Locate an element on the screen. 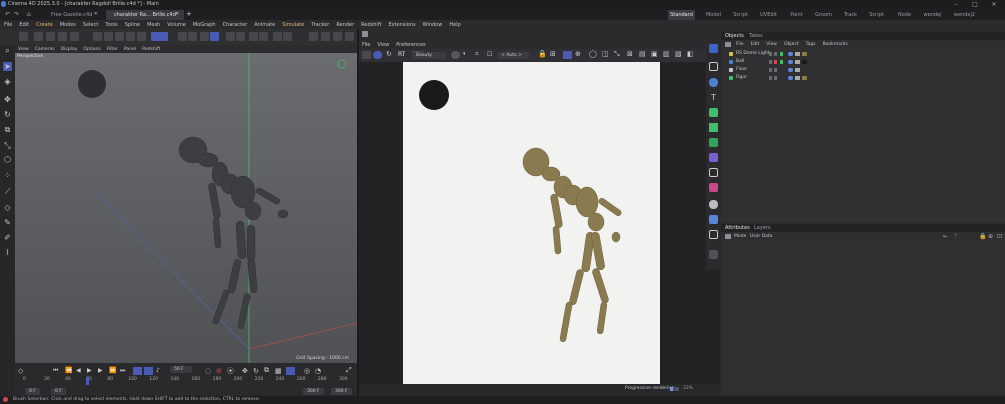 The height and width of the screenshot is (404, 1005). object-name: RS Dome Light is located at coordinates (752, 54).